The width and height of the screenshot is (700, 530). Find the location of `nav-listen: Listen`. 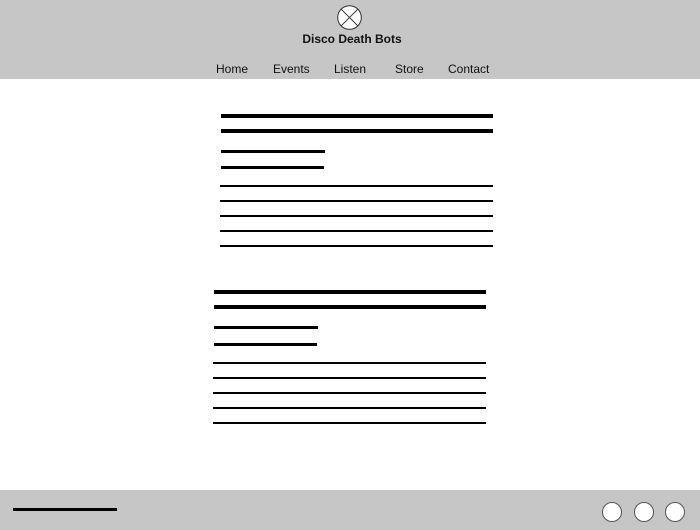

nav-listen: Listen is located at coordinates (350, 69).